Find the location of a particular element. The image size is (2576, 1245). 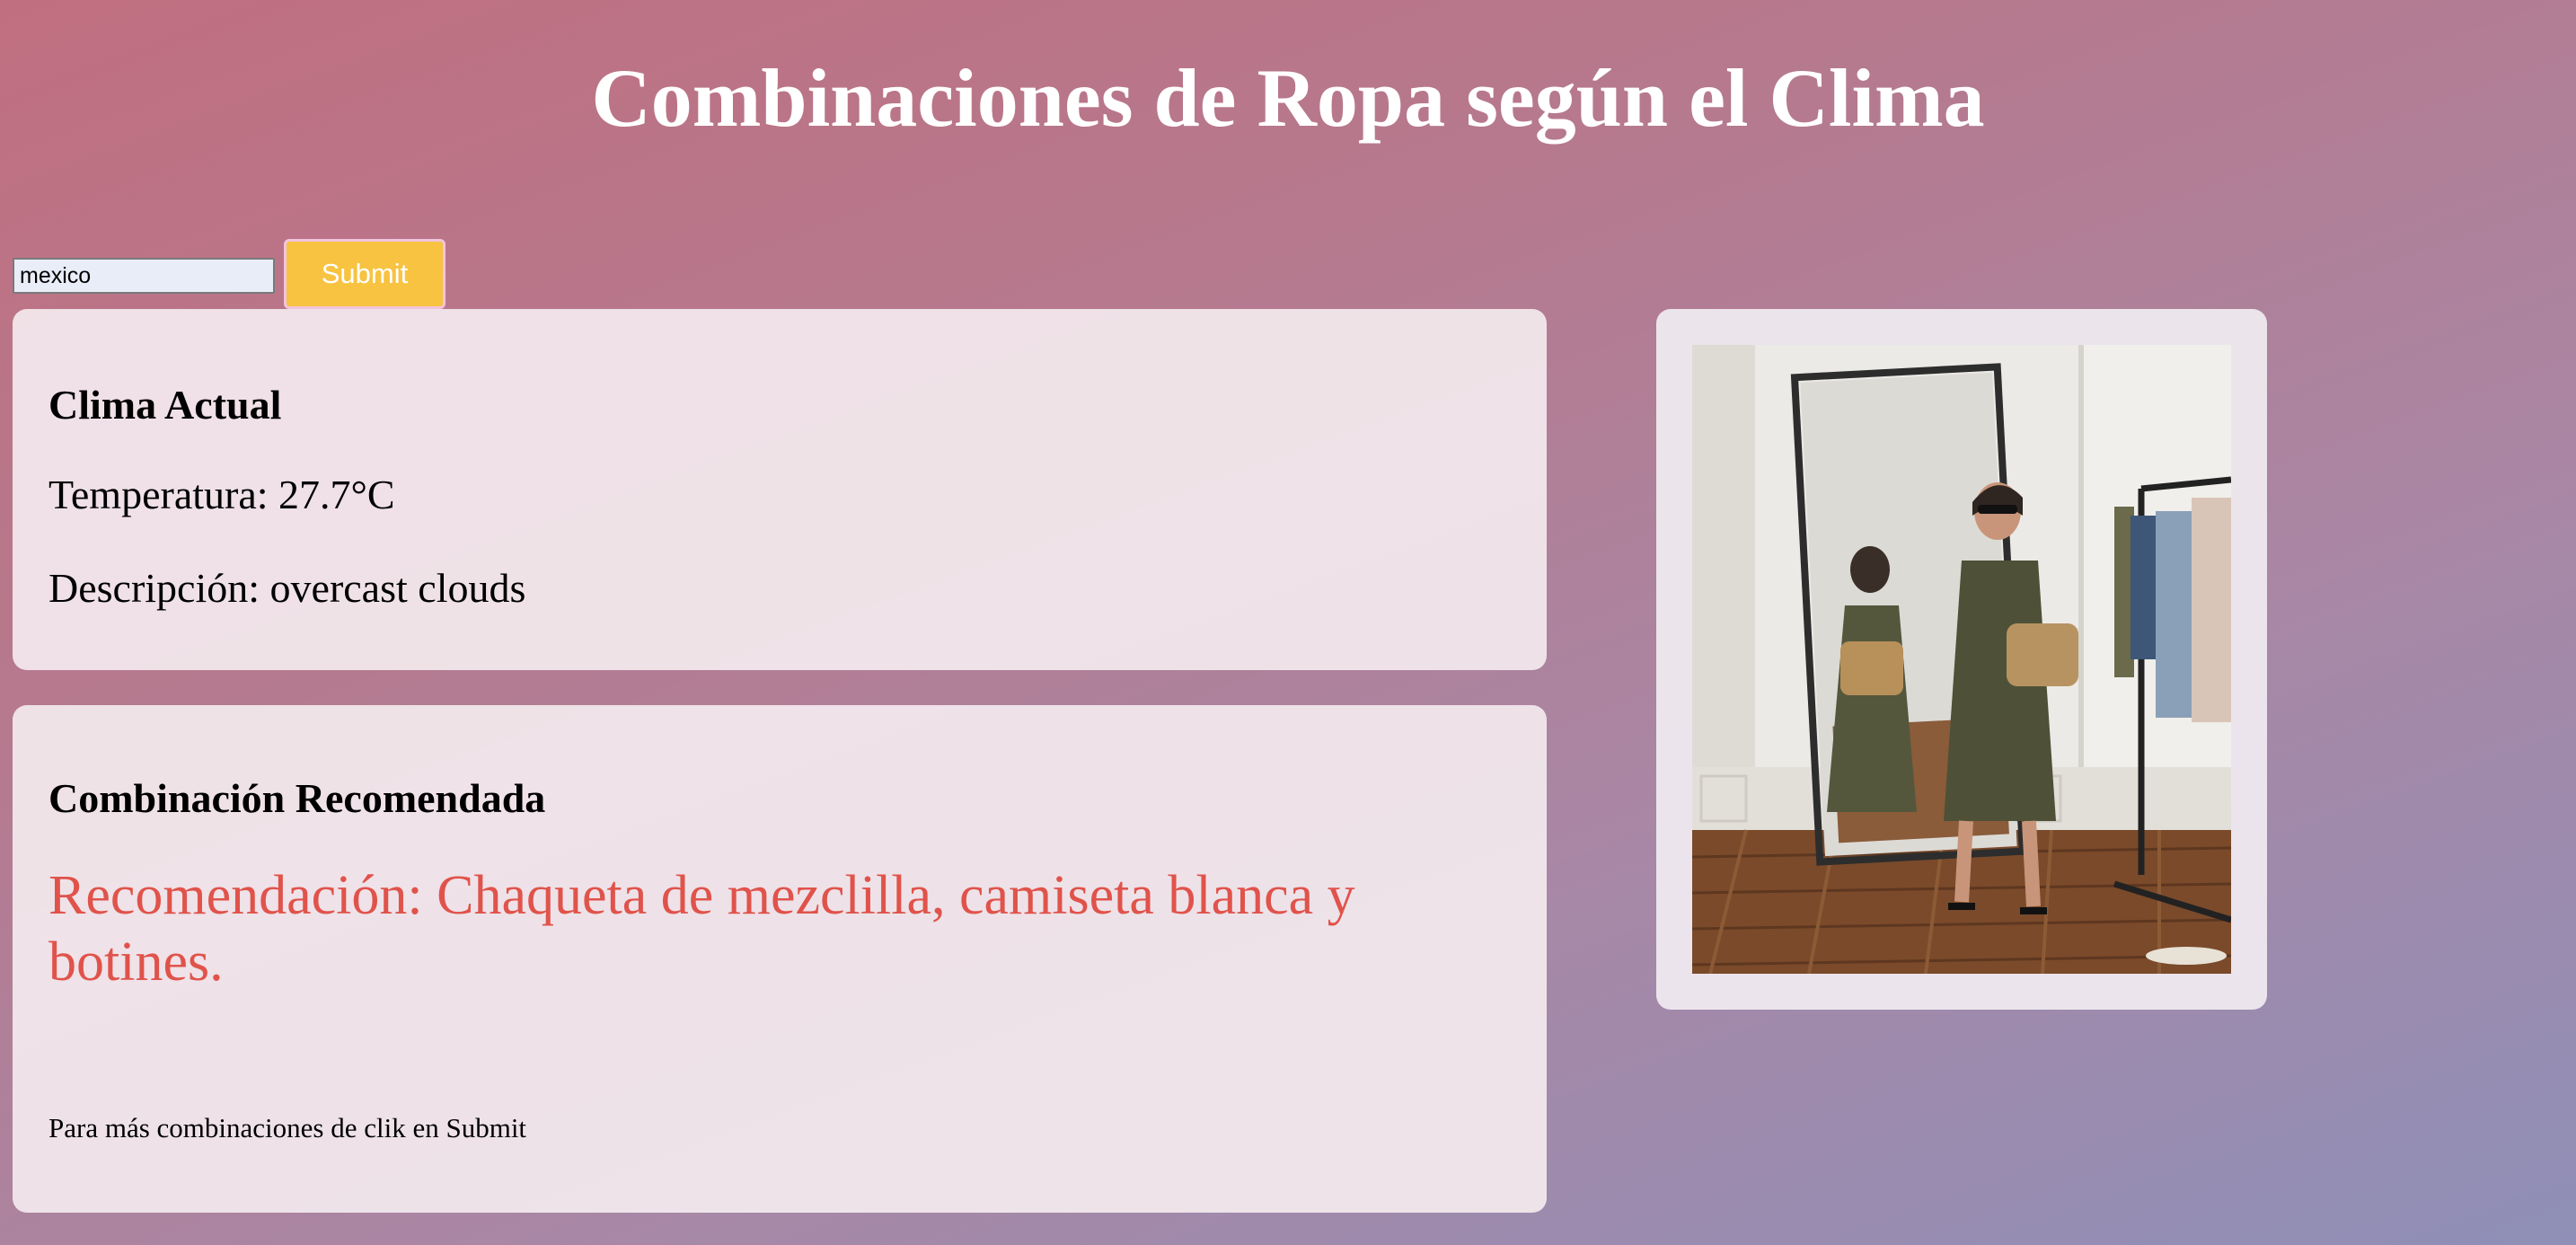

page-title: Combinaciones de Ropa según el Clima is located at coordinates (1288, 98).